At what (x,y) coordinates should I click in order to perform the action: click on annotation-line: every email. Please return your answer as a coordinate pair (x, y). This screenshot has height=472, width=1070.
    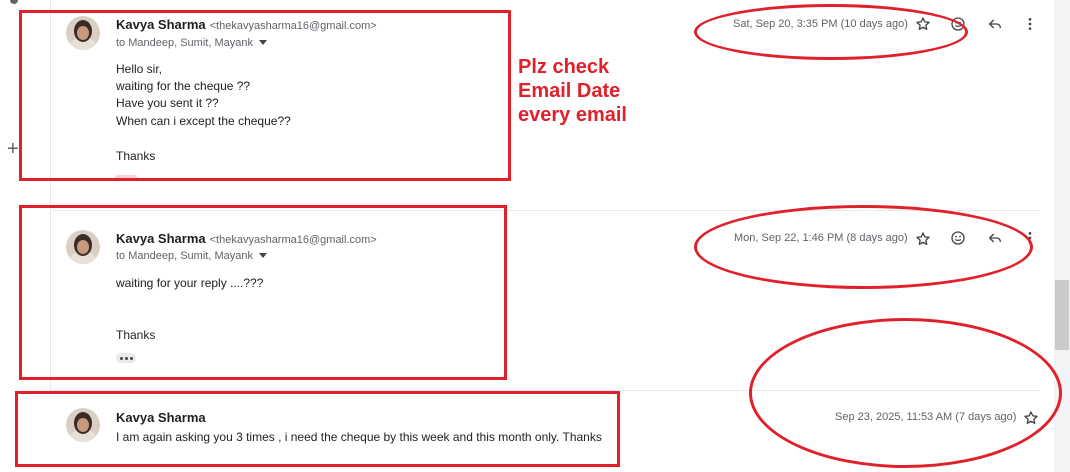
    Looking at the image, I should click on (572, 115).